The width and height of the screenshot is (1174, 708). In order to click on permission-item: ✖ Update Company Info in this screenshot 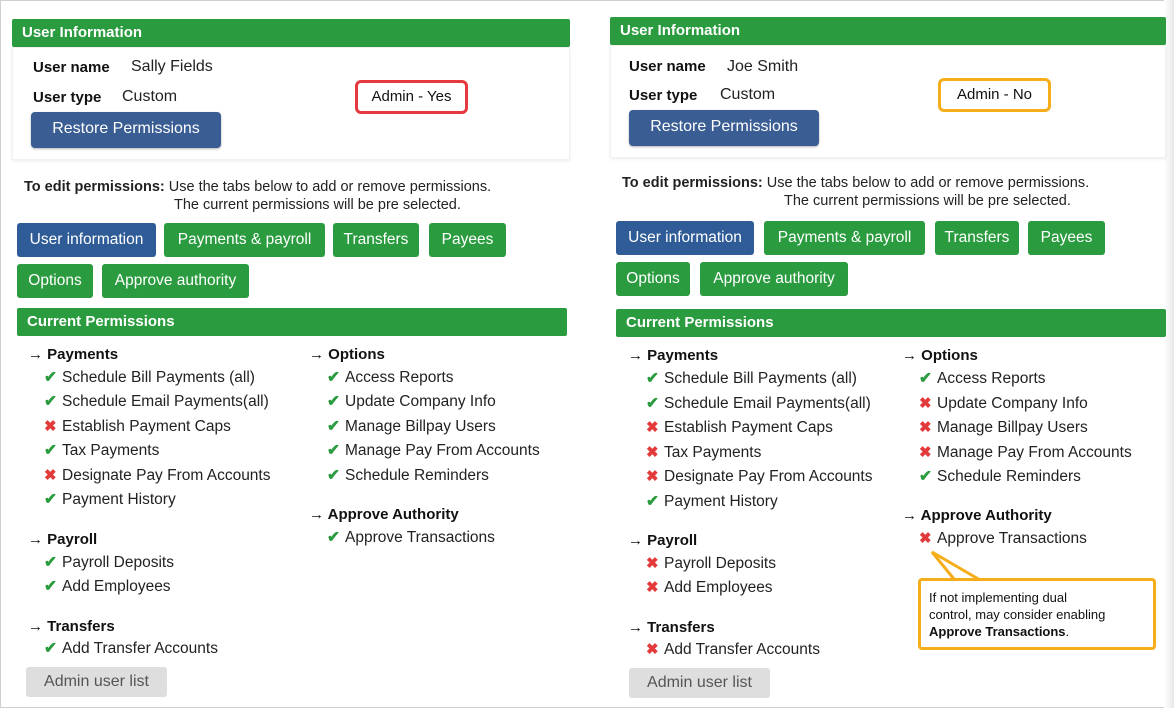, I will do `click(1003, 403)`.